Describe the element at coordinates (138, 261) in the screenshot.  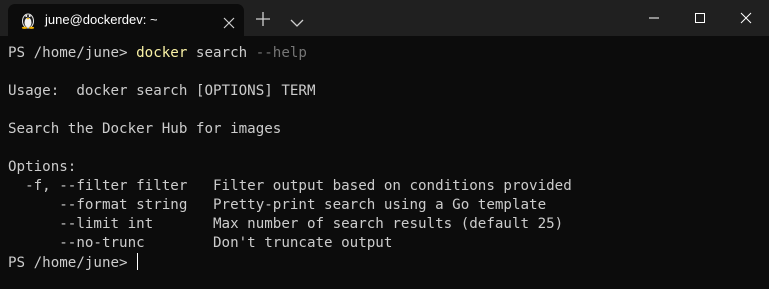
I see `text-cursor` at that location.